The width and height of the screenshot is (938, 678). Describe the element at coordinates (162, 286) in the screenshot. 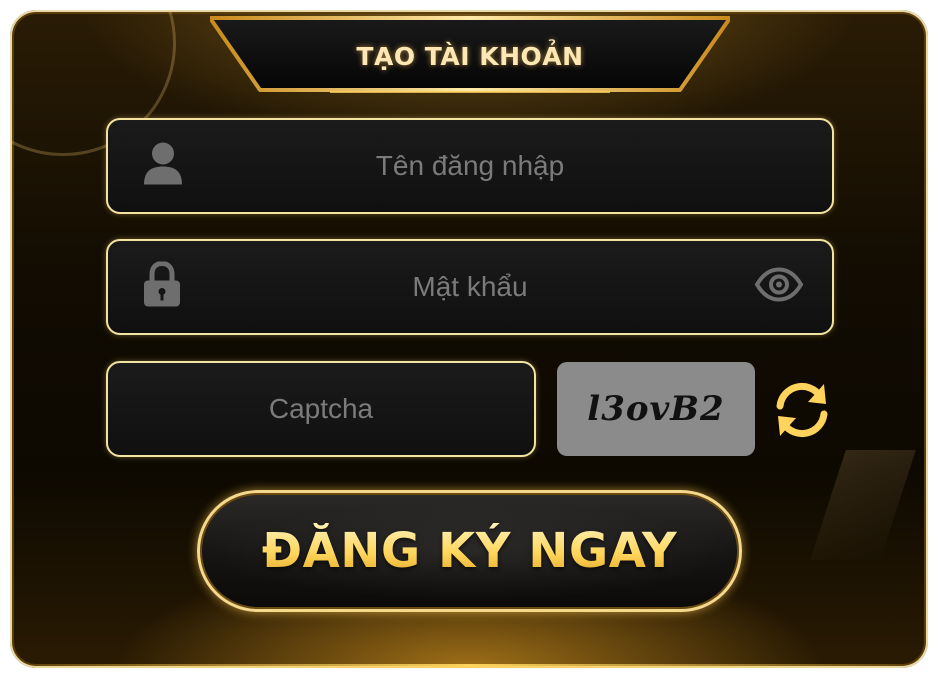

I see `lock-icon` at that location.